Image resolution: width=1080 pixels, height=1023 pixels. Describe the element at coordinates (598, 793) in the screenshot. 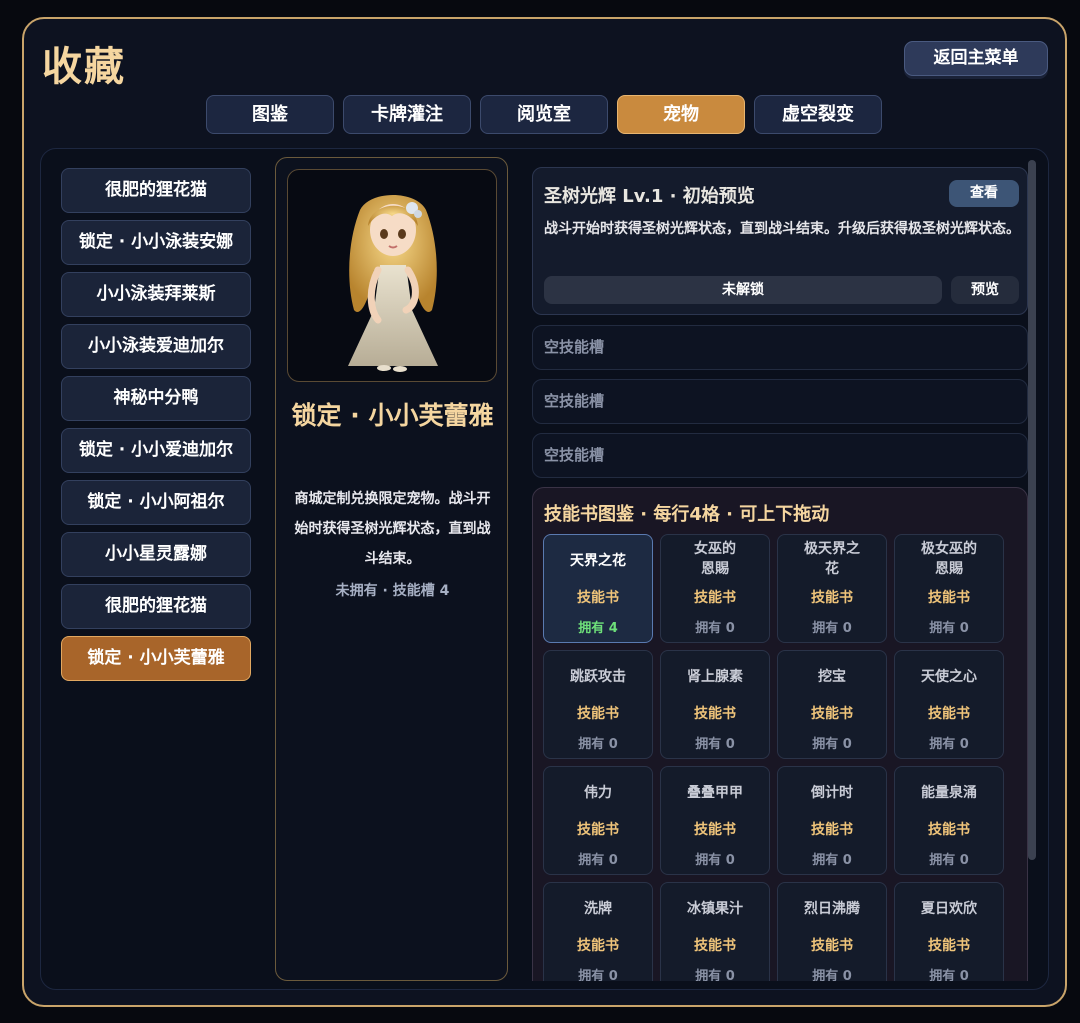

I see `skillbook-name: 伟力` at that location.